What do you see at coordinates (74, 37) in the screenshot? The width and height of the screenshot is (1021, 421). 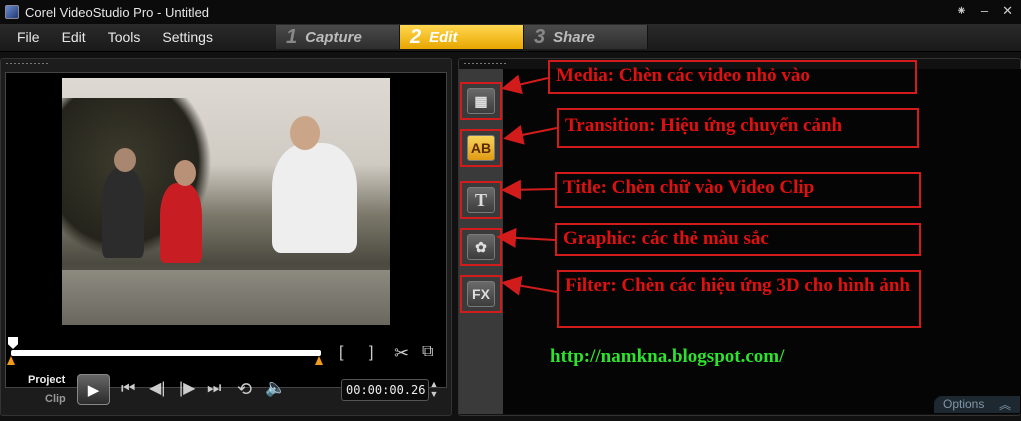 I see `menu-edit: Edit` at bounding box center [74, 37].